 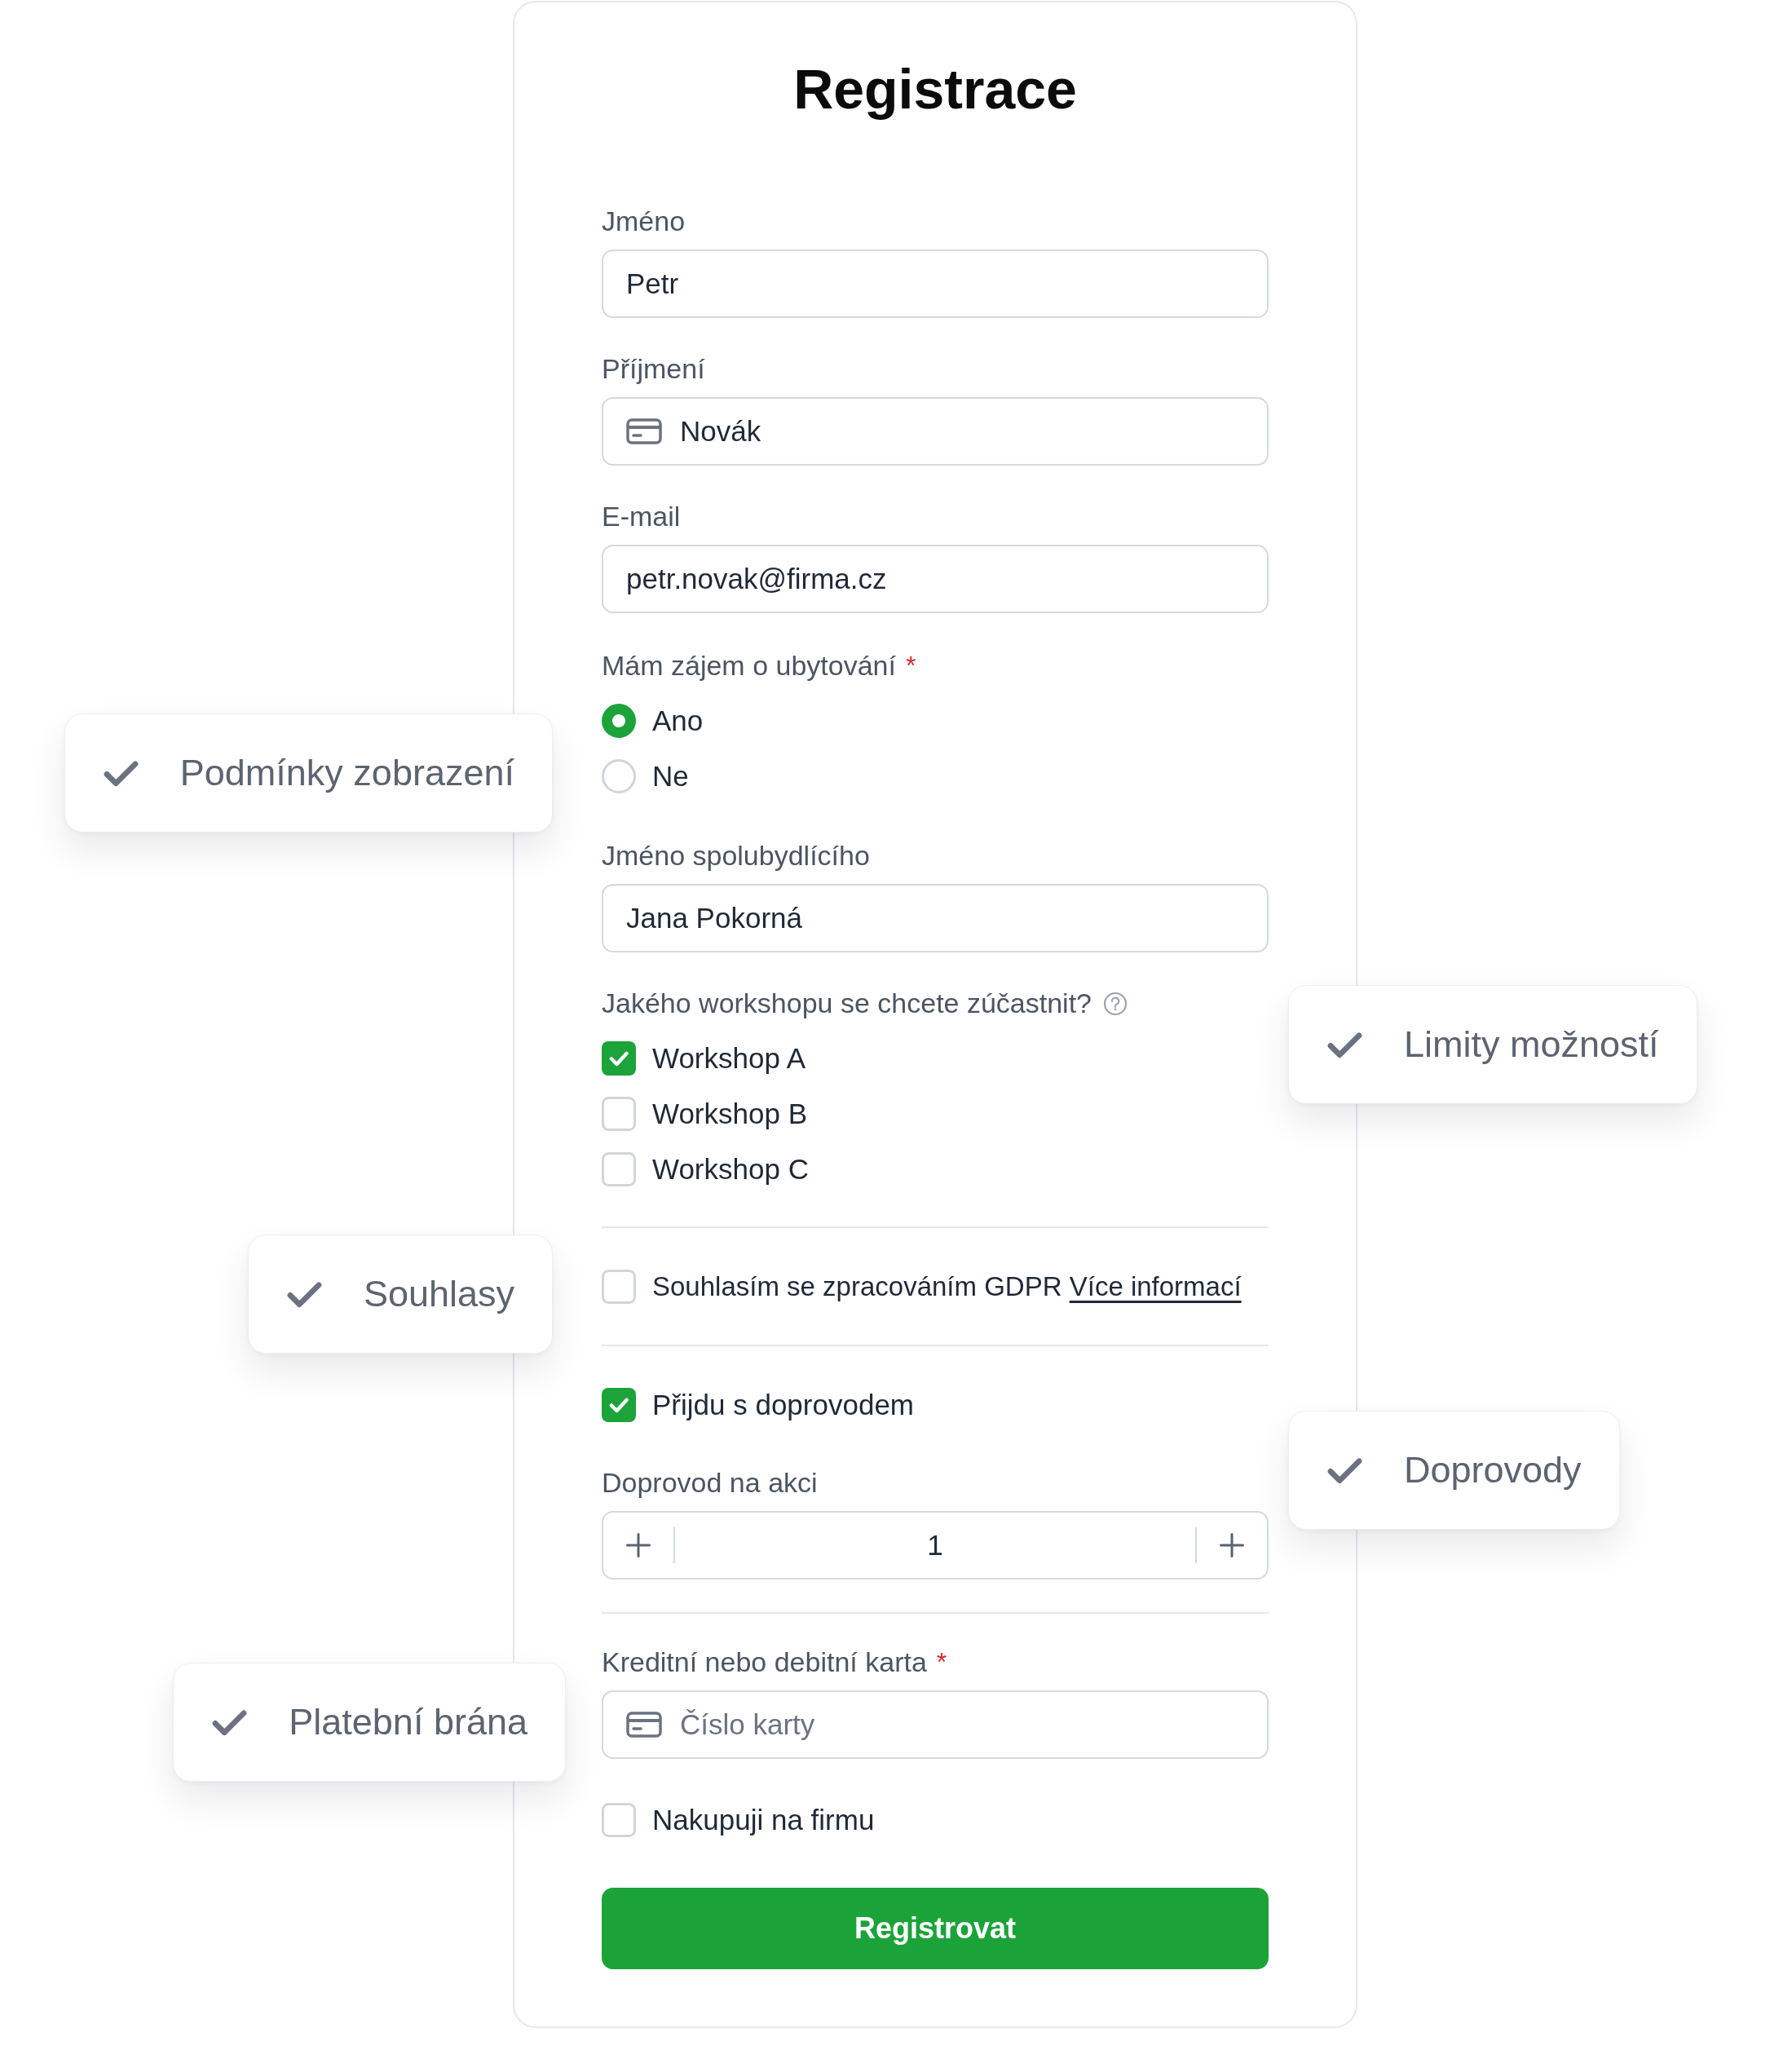 I want to click on field-label: Doprovod na akci, so click(x=710, y=1483).